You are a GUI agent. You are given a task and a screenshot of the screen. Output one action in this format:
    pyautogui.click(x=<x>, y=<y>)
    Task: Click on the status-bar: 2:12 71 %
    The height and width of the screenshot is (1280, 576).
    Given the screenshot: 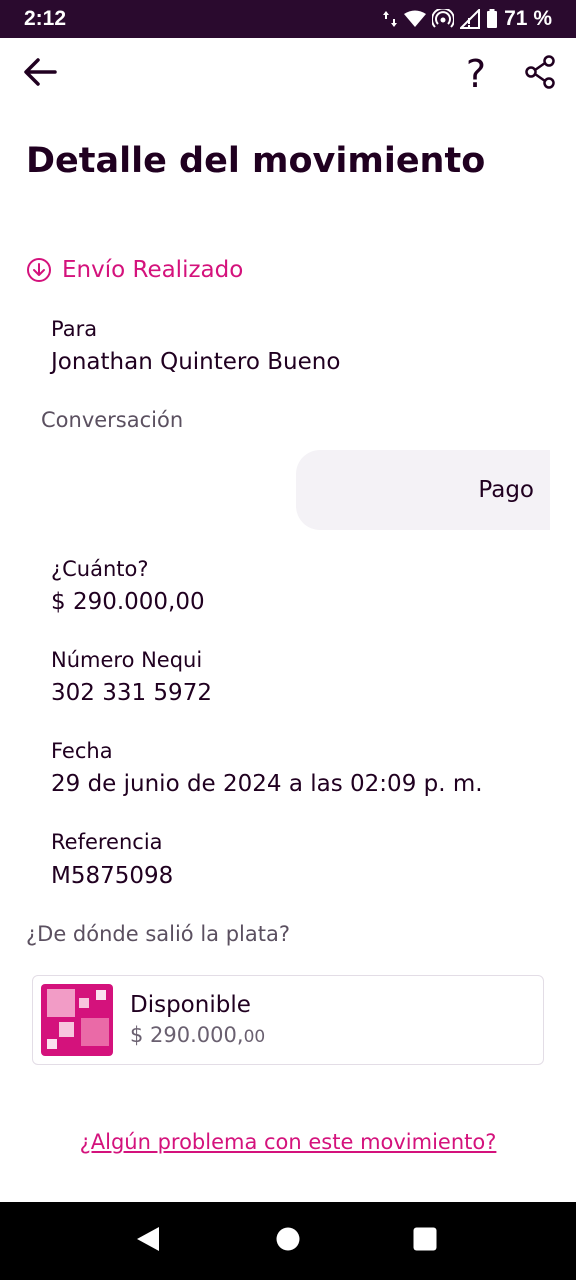 What is the action you would take?
    pyautogui.click(x=288, y=19)
    